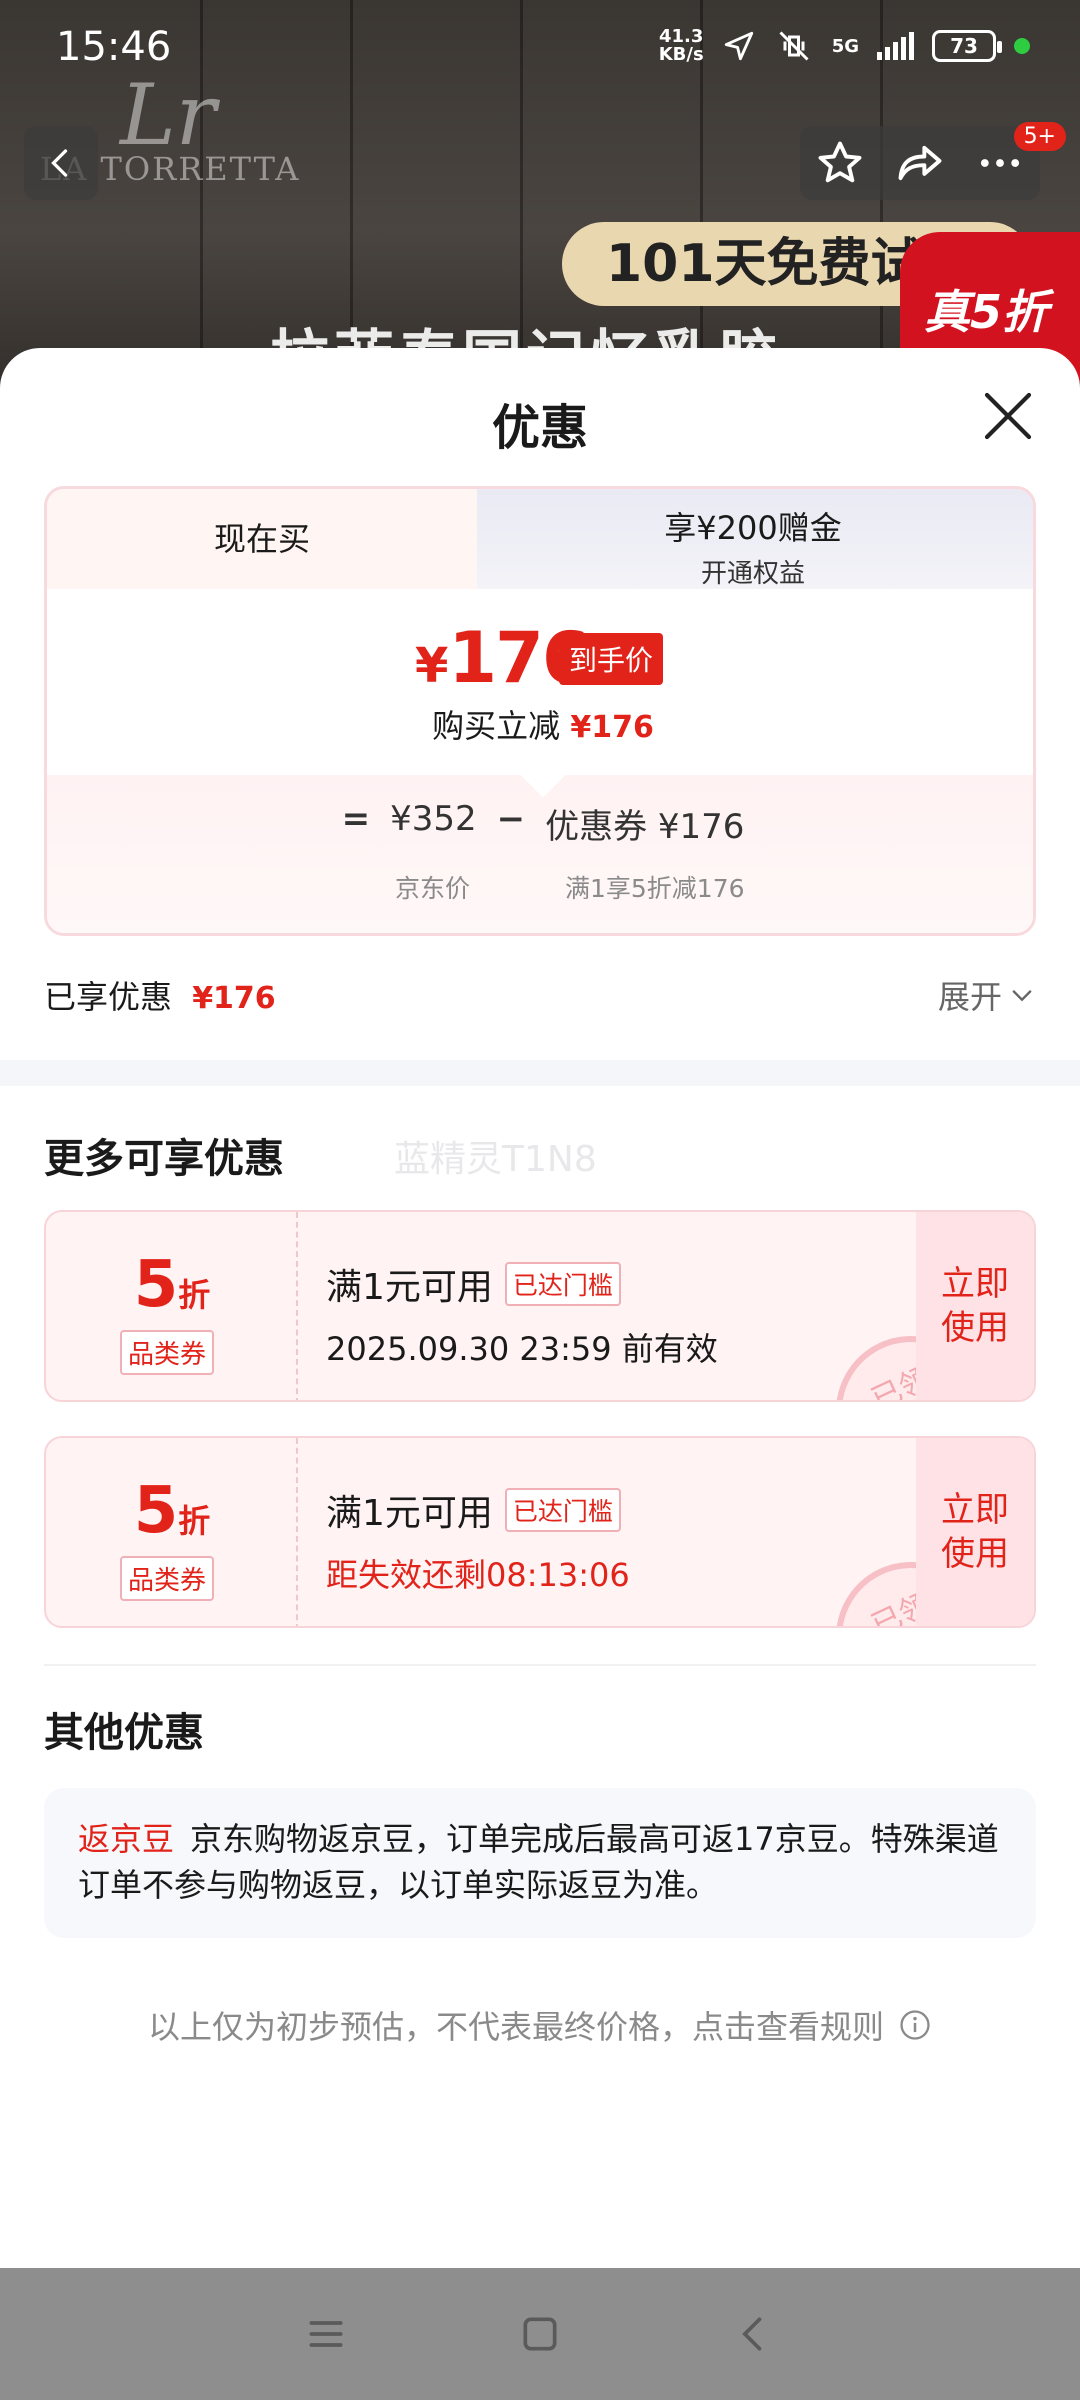 This screenshot has height=2400, width=1080. What do you see at coordinates (478, 1540) in the screenshot?
I see `coupon-details: 满1元可用 已达门槛 距失效还剩08:13:06` at bounding box center [478, 1540].